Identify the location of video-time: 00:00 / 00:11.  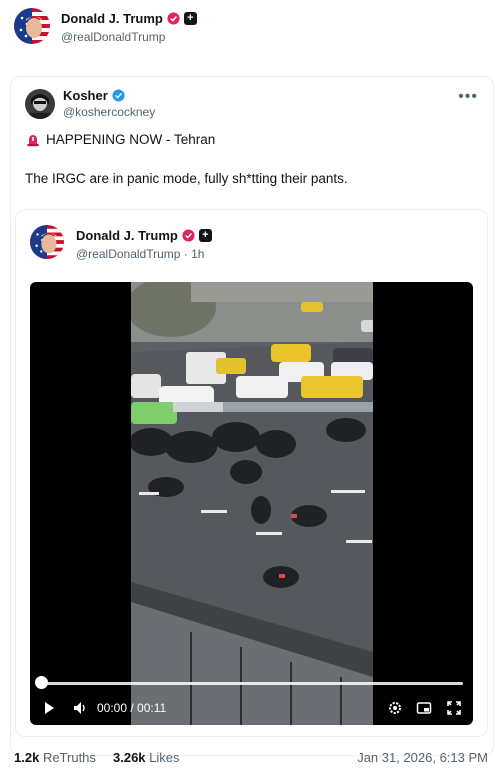
(132, 708).